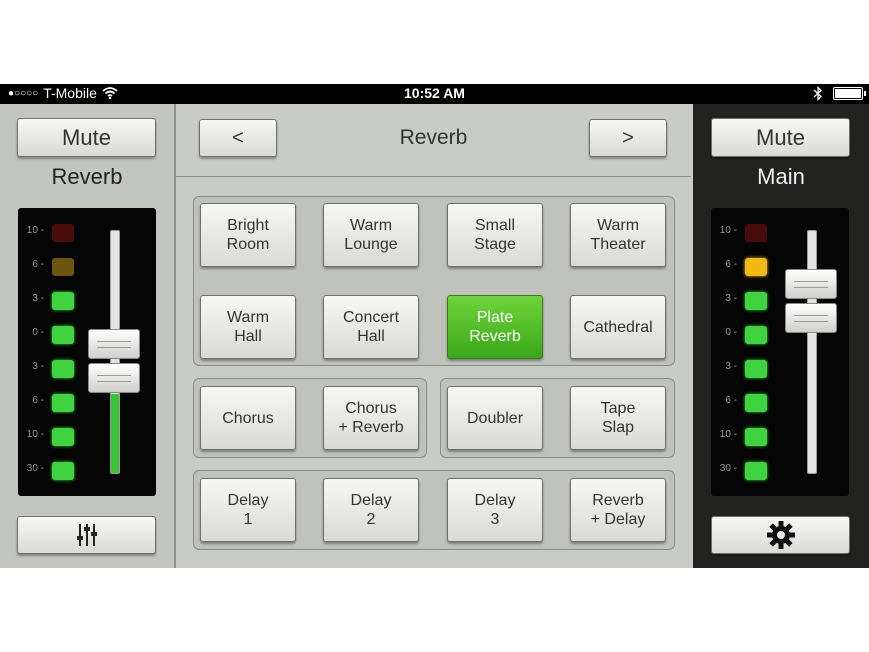 This screenshot has height=652, width=869. I want to click on next-effect-button: >, so click(628, 138).